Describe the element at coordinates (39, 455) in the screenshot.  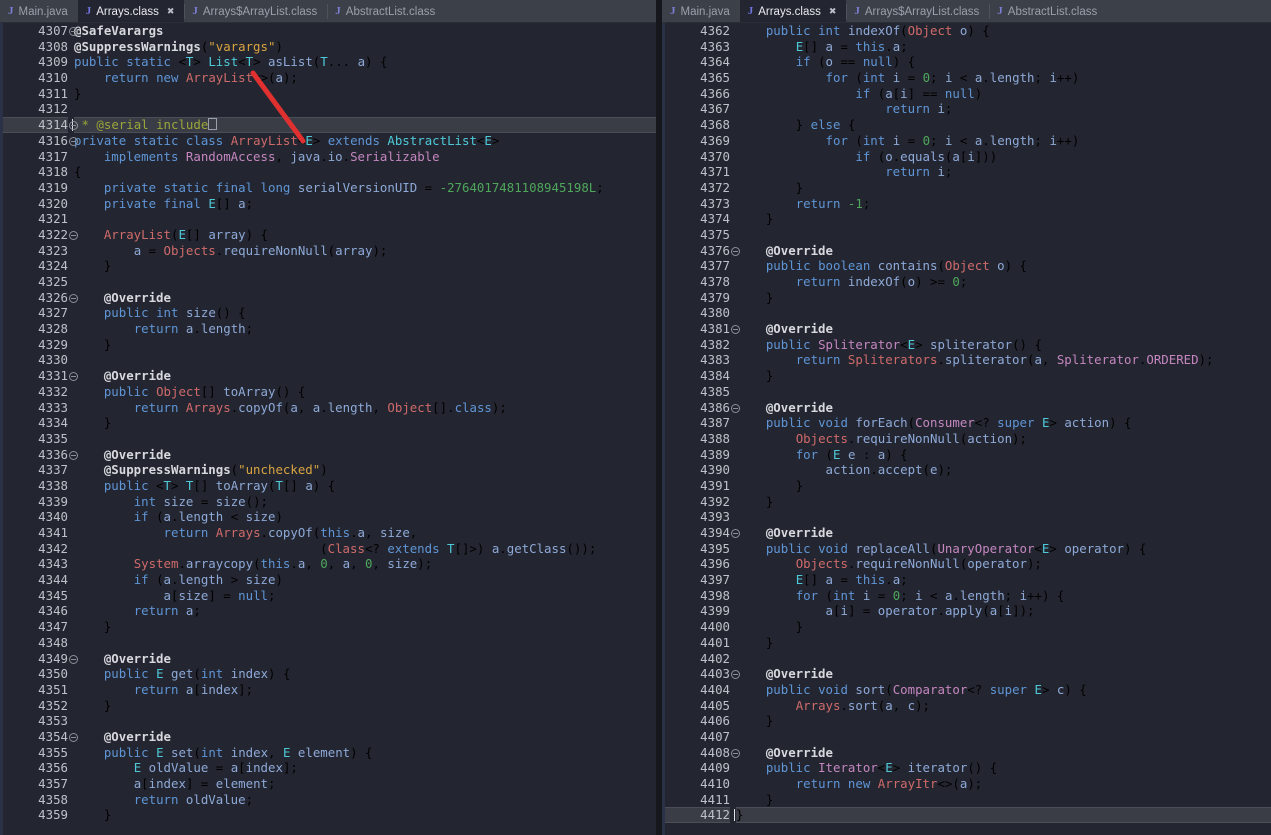
I see `line-number: 4336` at that location.